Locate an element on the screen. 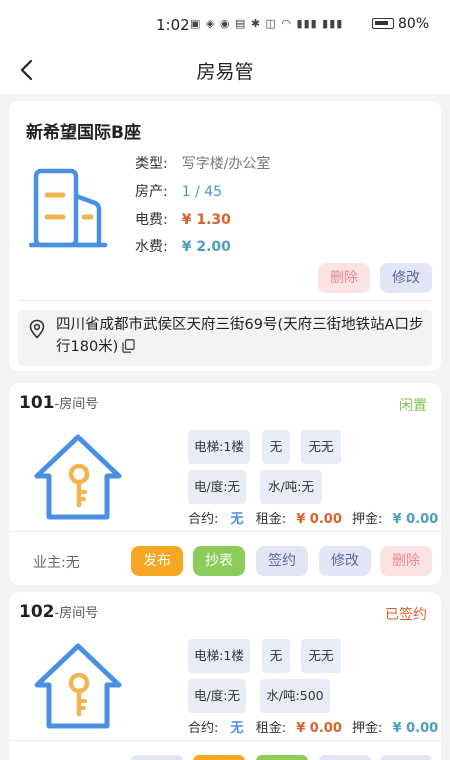 This screenshot has height=760, width=450. location-pin-icon is located at coordinates (37, 329).